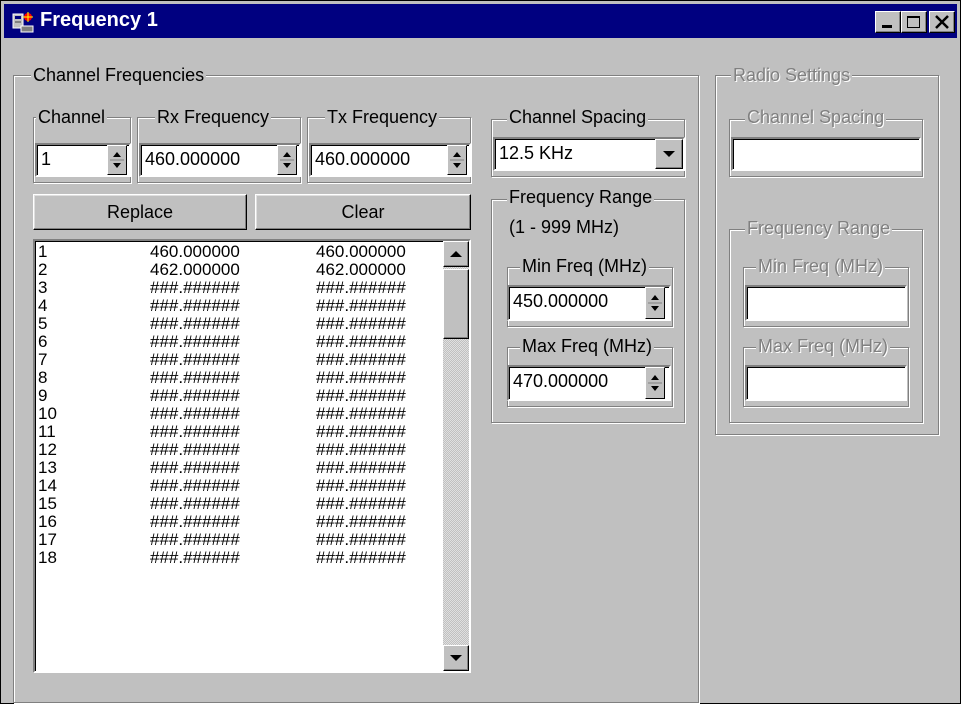  What do you see at coordinates (581, 197) in the screenshot?
I see `frequency-range-label: Frequency Range` at bounding box center [581, 197].